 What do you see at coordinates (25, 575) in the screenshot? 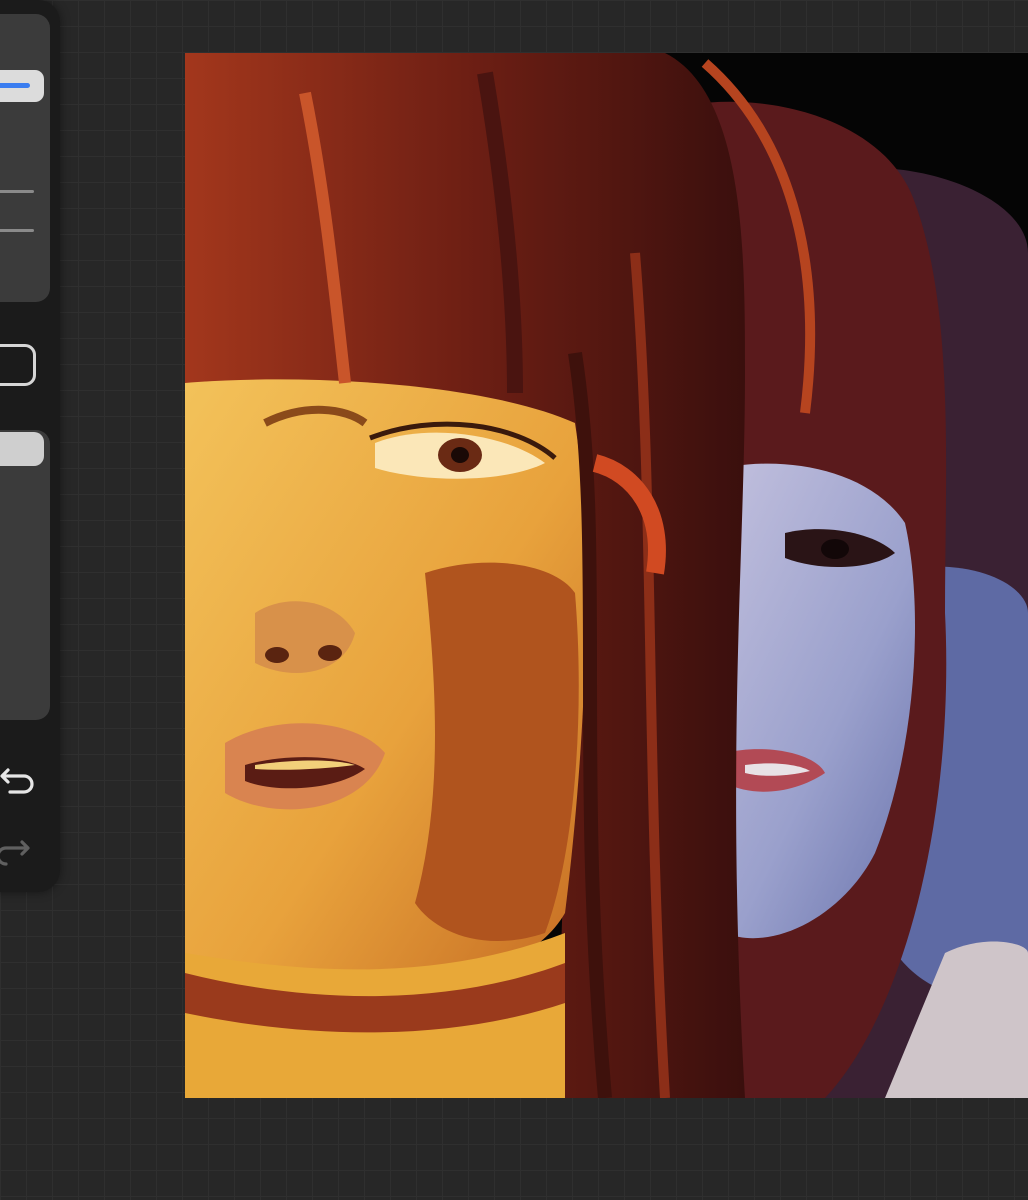
I see `opacity-slider` at bounding box center [25, 575].